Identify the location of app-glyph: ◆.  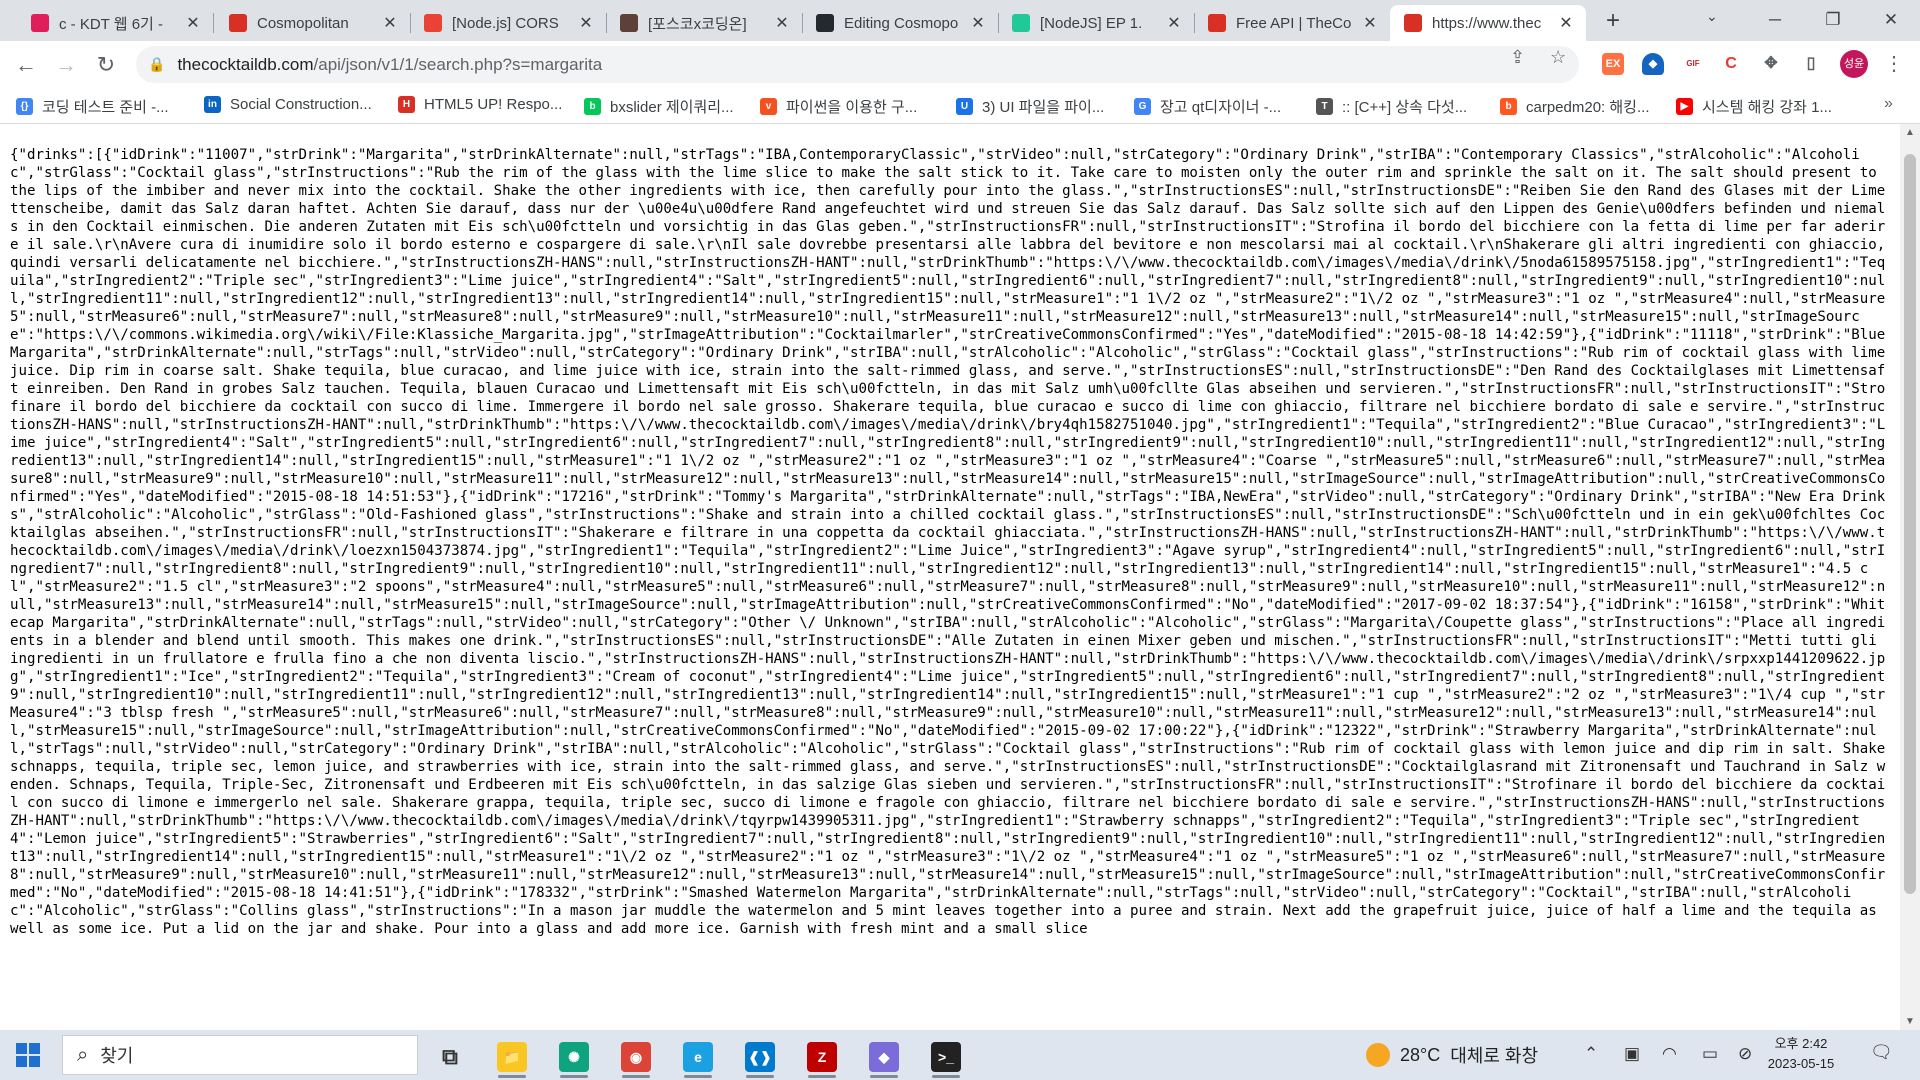
(884, 1057).